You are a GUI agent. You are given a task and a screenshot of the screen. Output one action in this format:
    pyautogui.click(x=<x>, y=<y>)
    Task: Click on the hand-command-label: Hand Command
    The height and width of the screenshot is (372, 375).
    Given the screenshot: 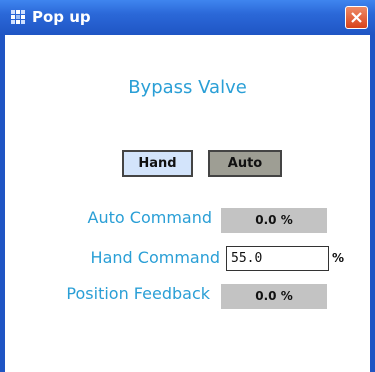 What is the action you would take?
    pyautogui.click(x=155, y=257)
    